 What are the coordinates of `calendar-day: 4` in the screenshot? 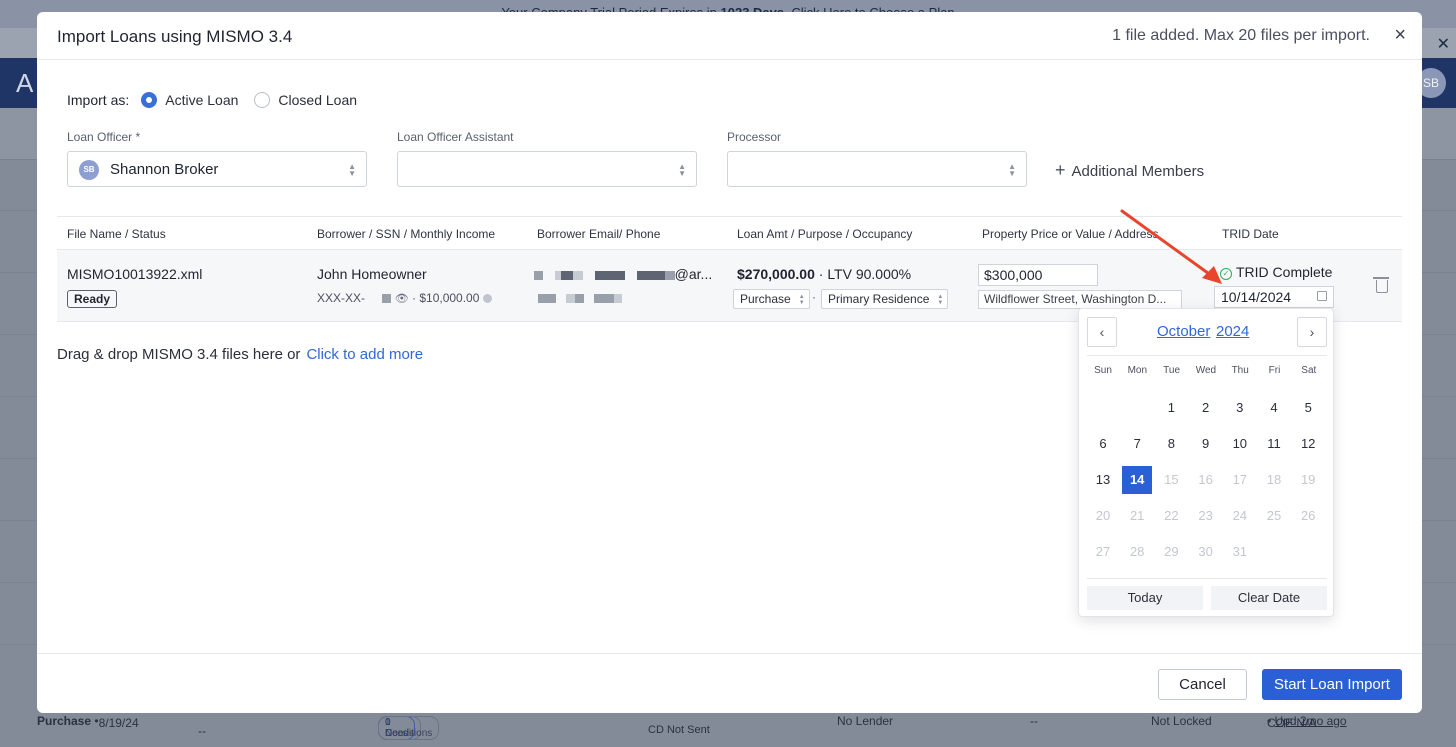 It's located at (1274, 408).